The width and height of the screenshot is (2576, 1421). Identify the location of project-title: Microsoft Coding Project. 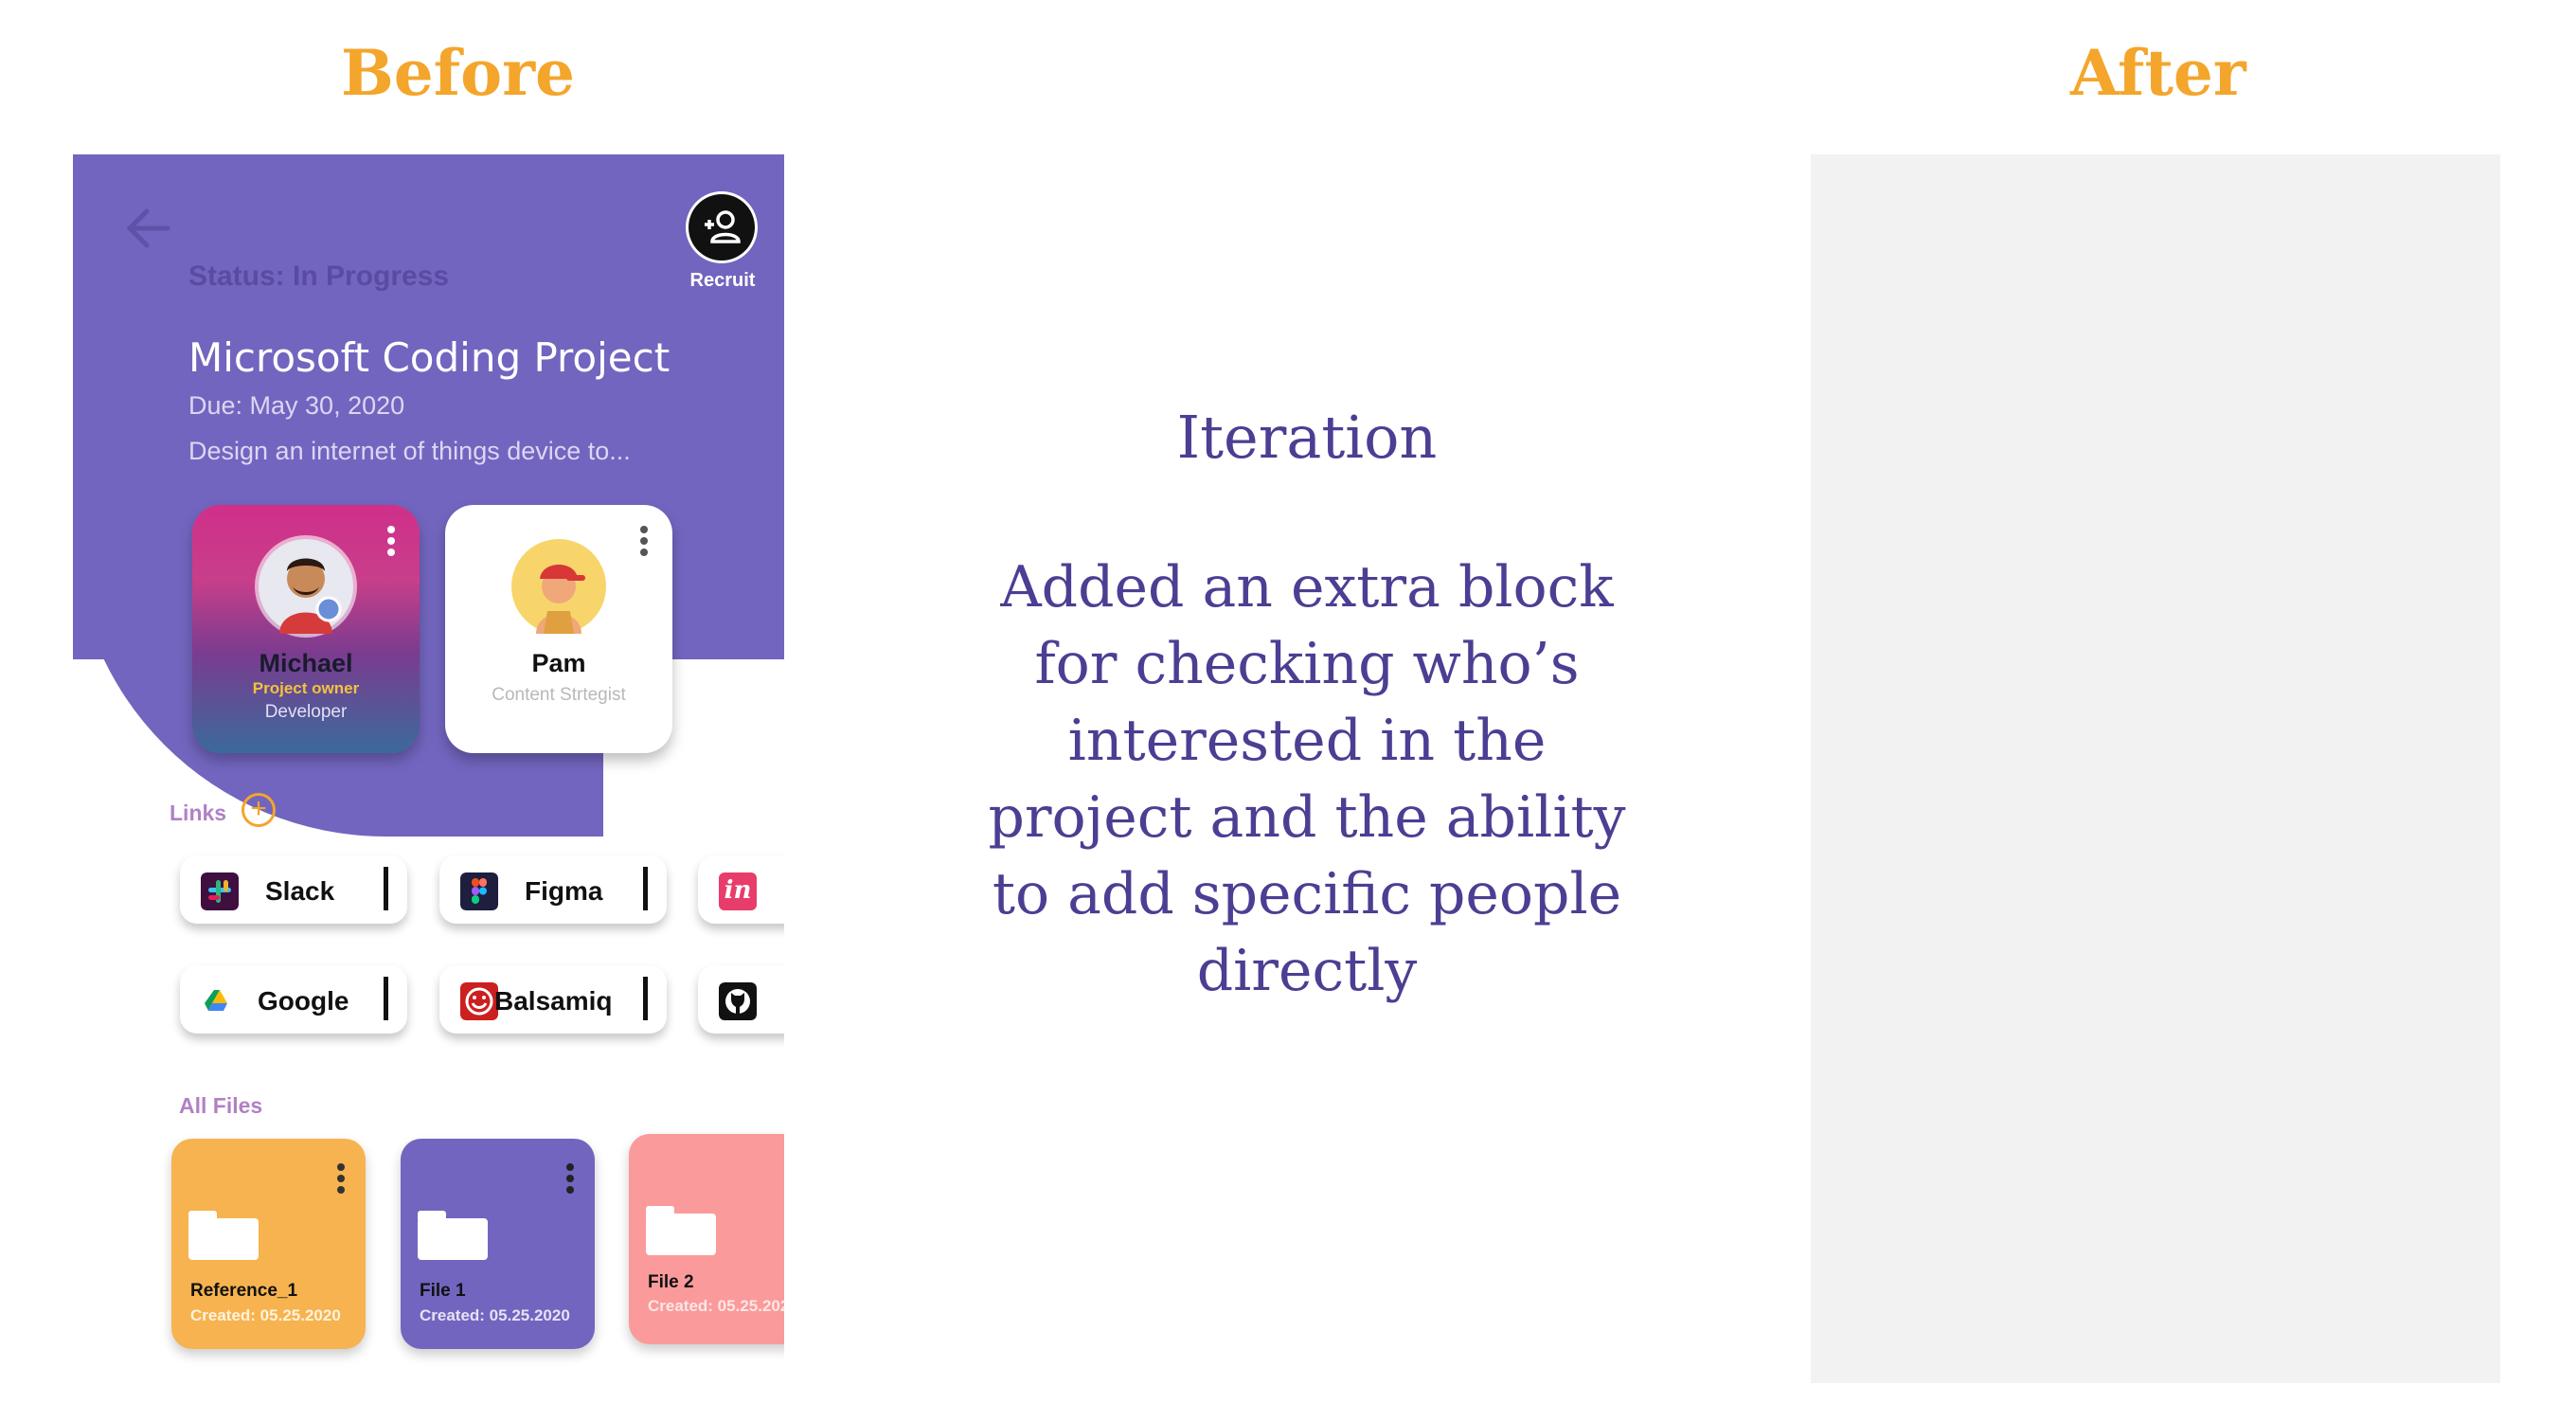
(429, 357).